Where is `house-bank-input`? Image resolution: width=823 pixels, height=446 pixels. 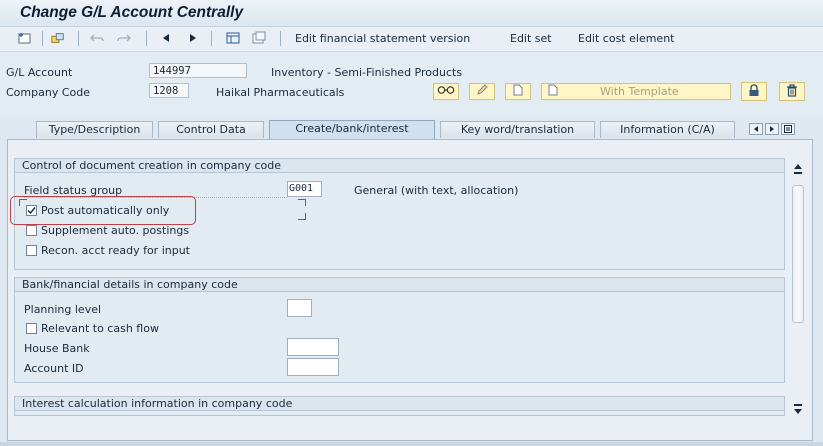 house-bank-input is located at coordinates (313, 347).